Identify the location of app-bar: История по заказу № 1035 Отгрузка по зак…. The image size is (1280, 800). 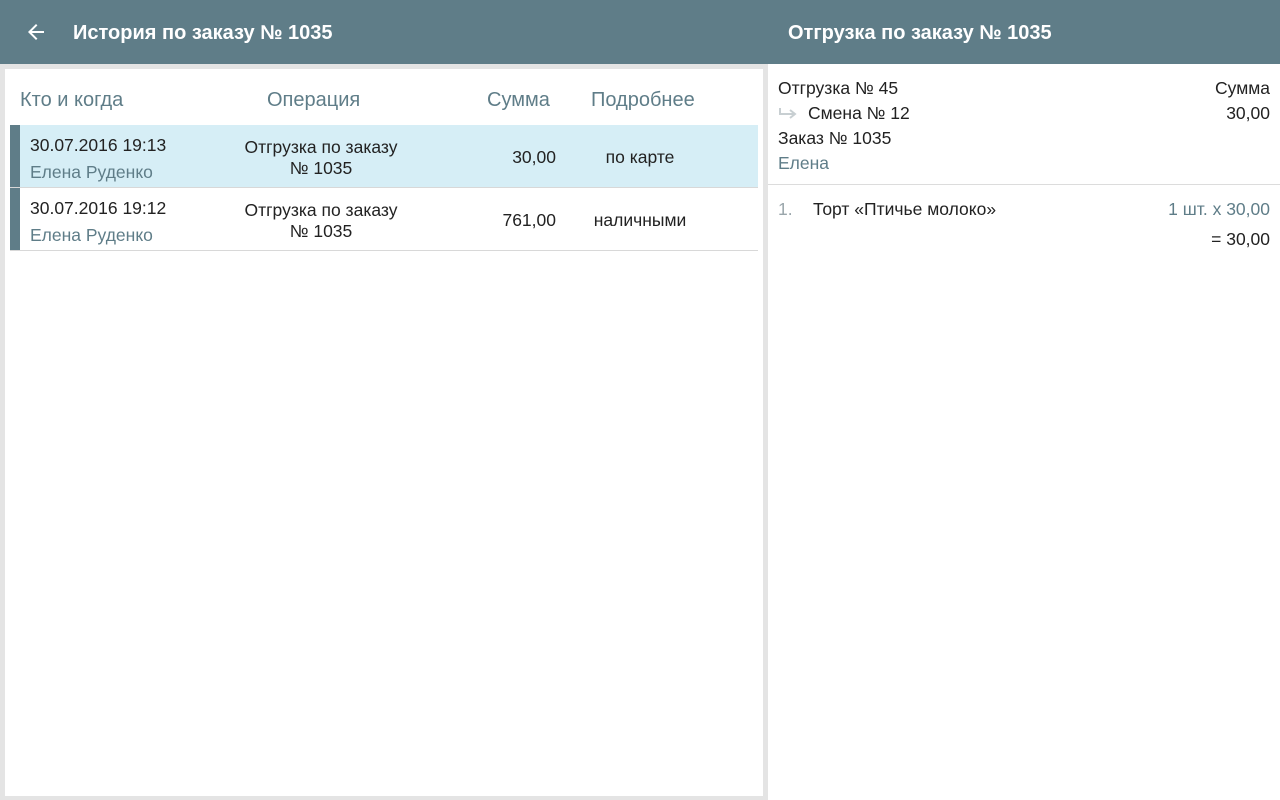
(640, 32).